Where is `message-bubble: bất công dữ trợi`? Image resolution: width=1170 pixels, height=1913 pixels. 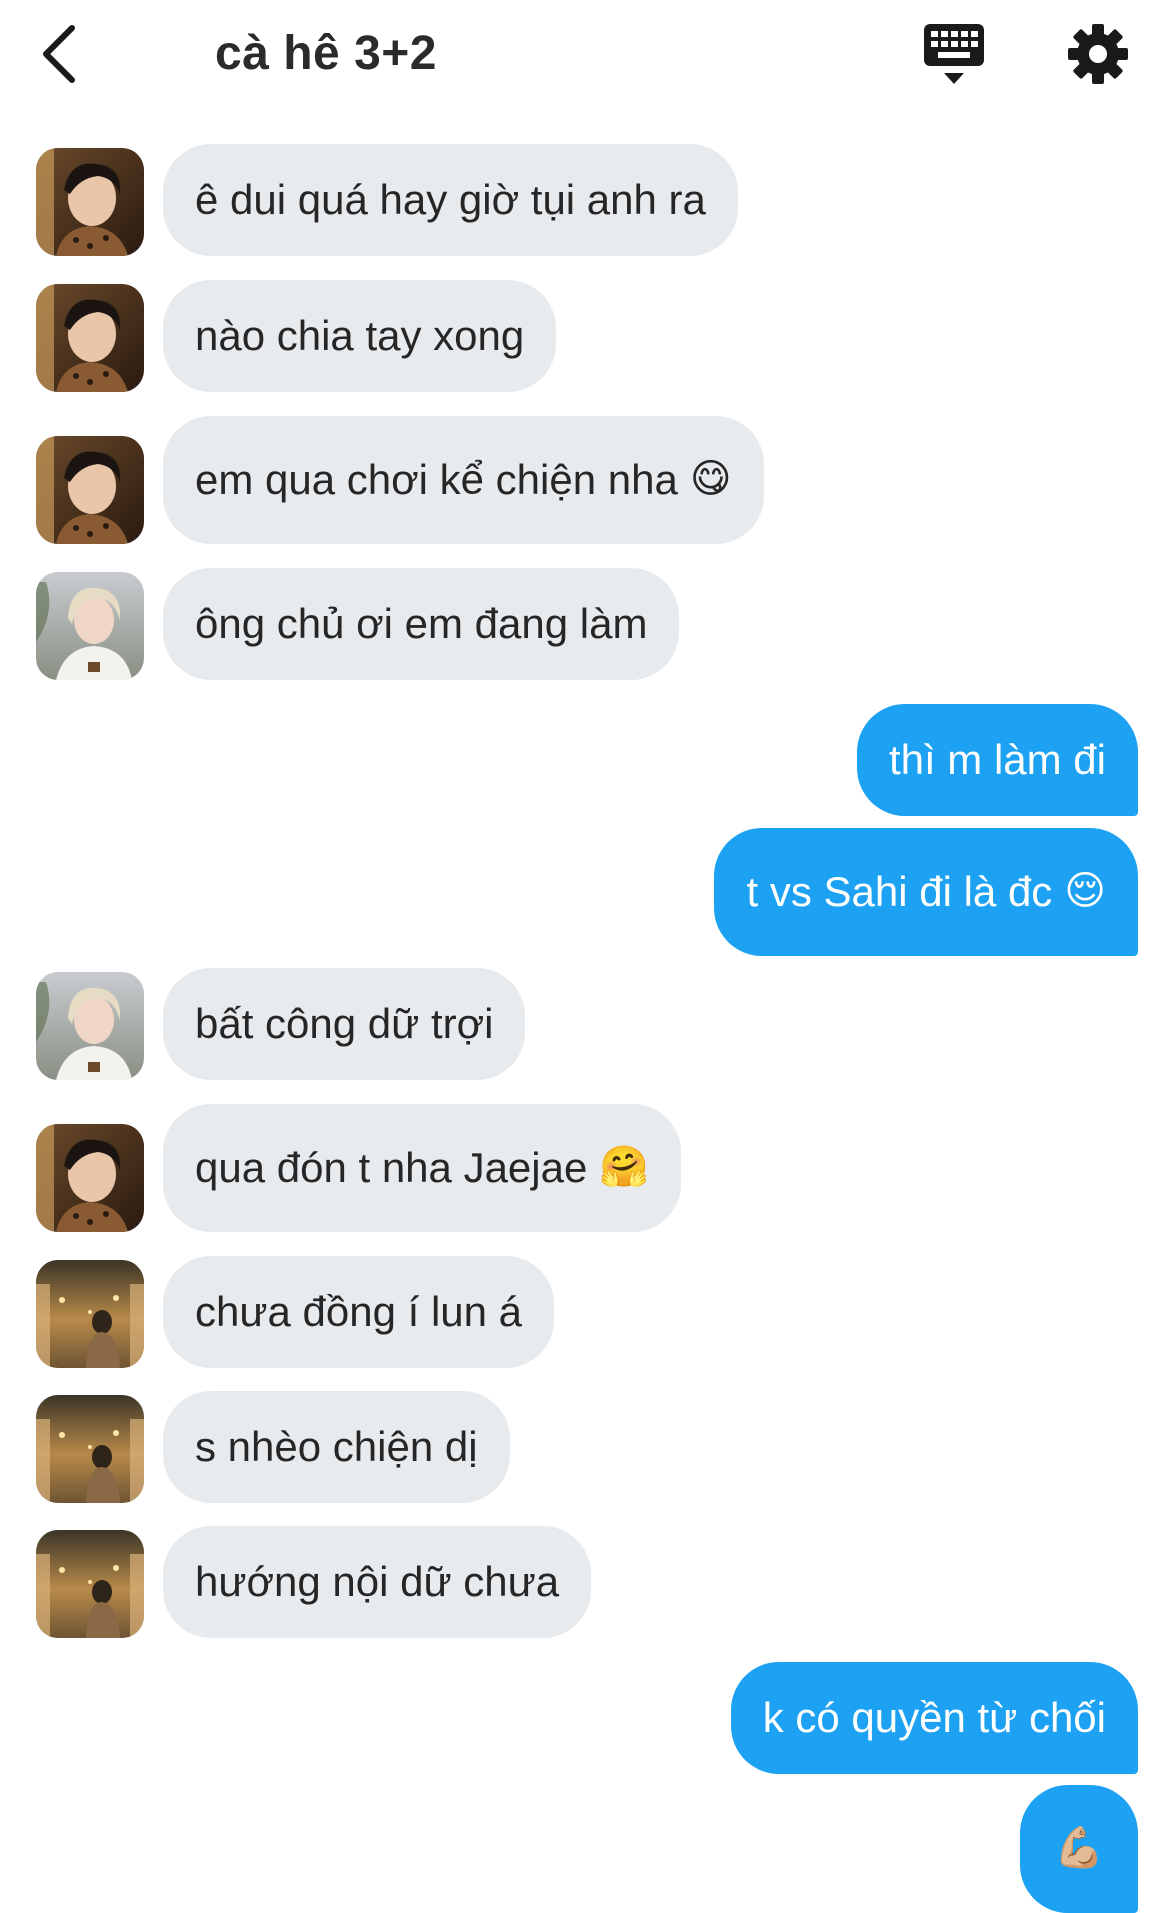 message-bubble: bất công dữ trợi is located at coordinates (344, 1024).